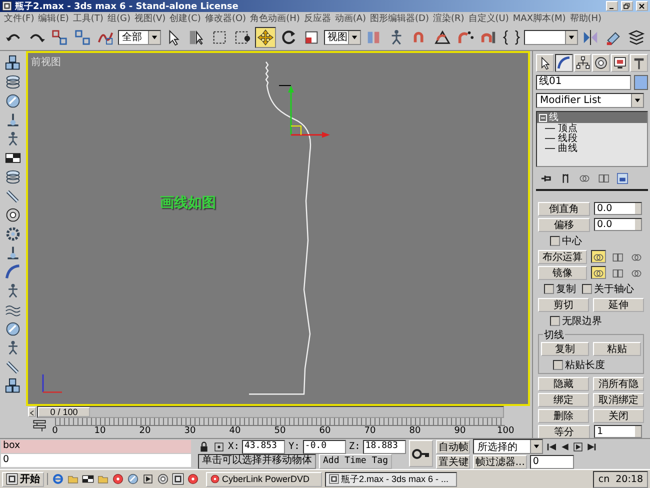 This screenshot has width=650, height=488. What do you see at coordinates (564, 225) in the screenshot?
I see `rollout-button: 偏移` at bounding box center [564, 225].